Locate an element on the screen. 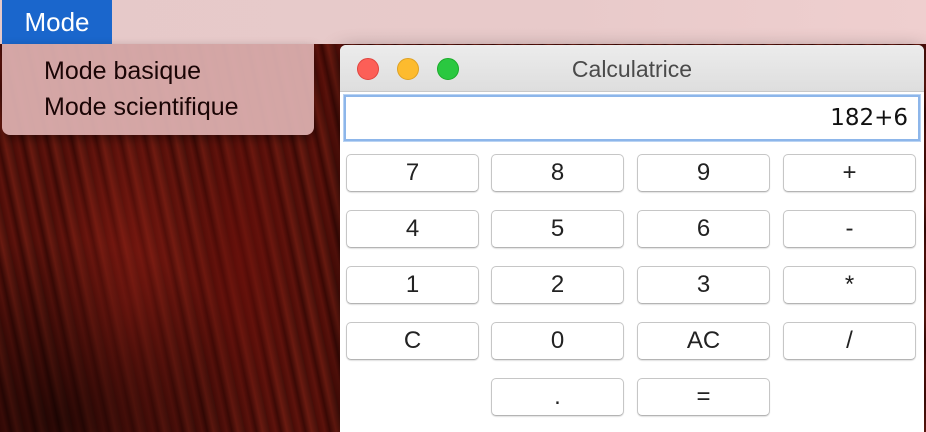  key-7: 7 is located at coordinates (412, 173).